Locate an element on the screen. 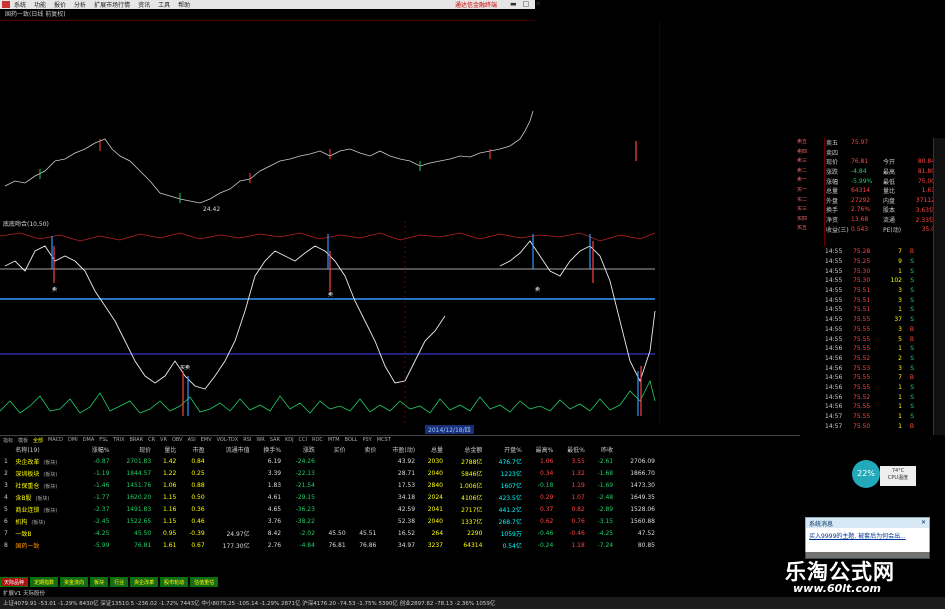 This screenshot has width=945, height=609. table-cell: 28.71 is located at coordinates (406, 473).